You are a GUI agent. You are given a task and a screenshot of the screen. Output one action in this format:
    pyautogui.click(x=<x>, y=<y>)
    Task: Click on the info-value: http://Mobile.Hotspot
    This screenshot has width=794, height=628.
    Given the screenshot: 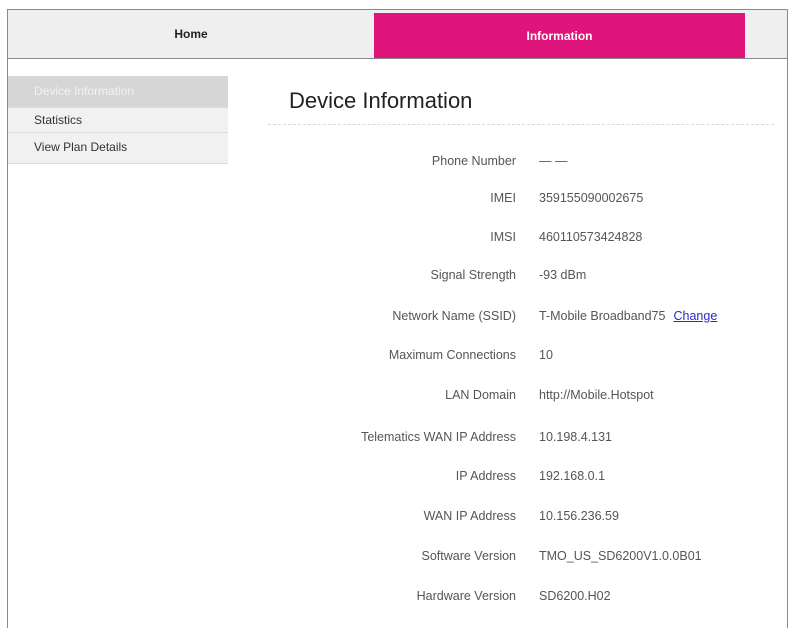 What is the action you would take?
    pyautogui.click(x=596, y=395)
    